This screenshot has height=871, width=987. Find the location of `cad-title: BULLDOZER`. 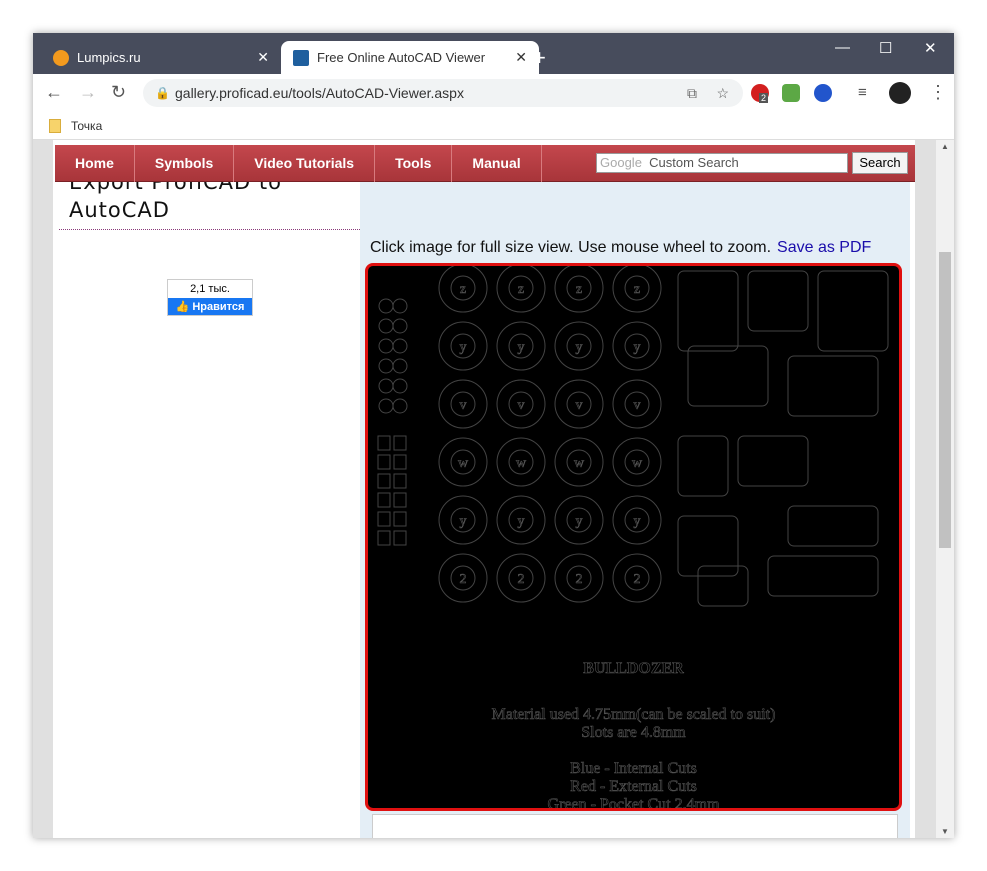

cad-title: BULLDOZER is located at coordinates (633, 669).